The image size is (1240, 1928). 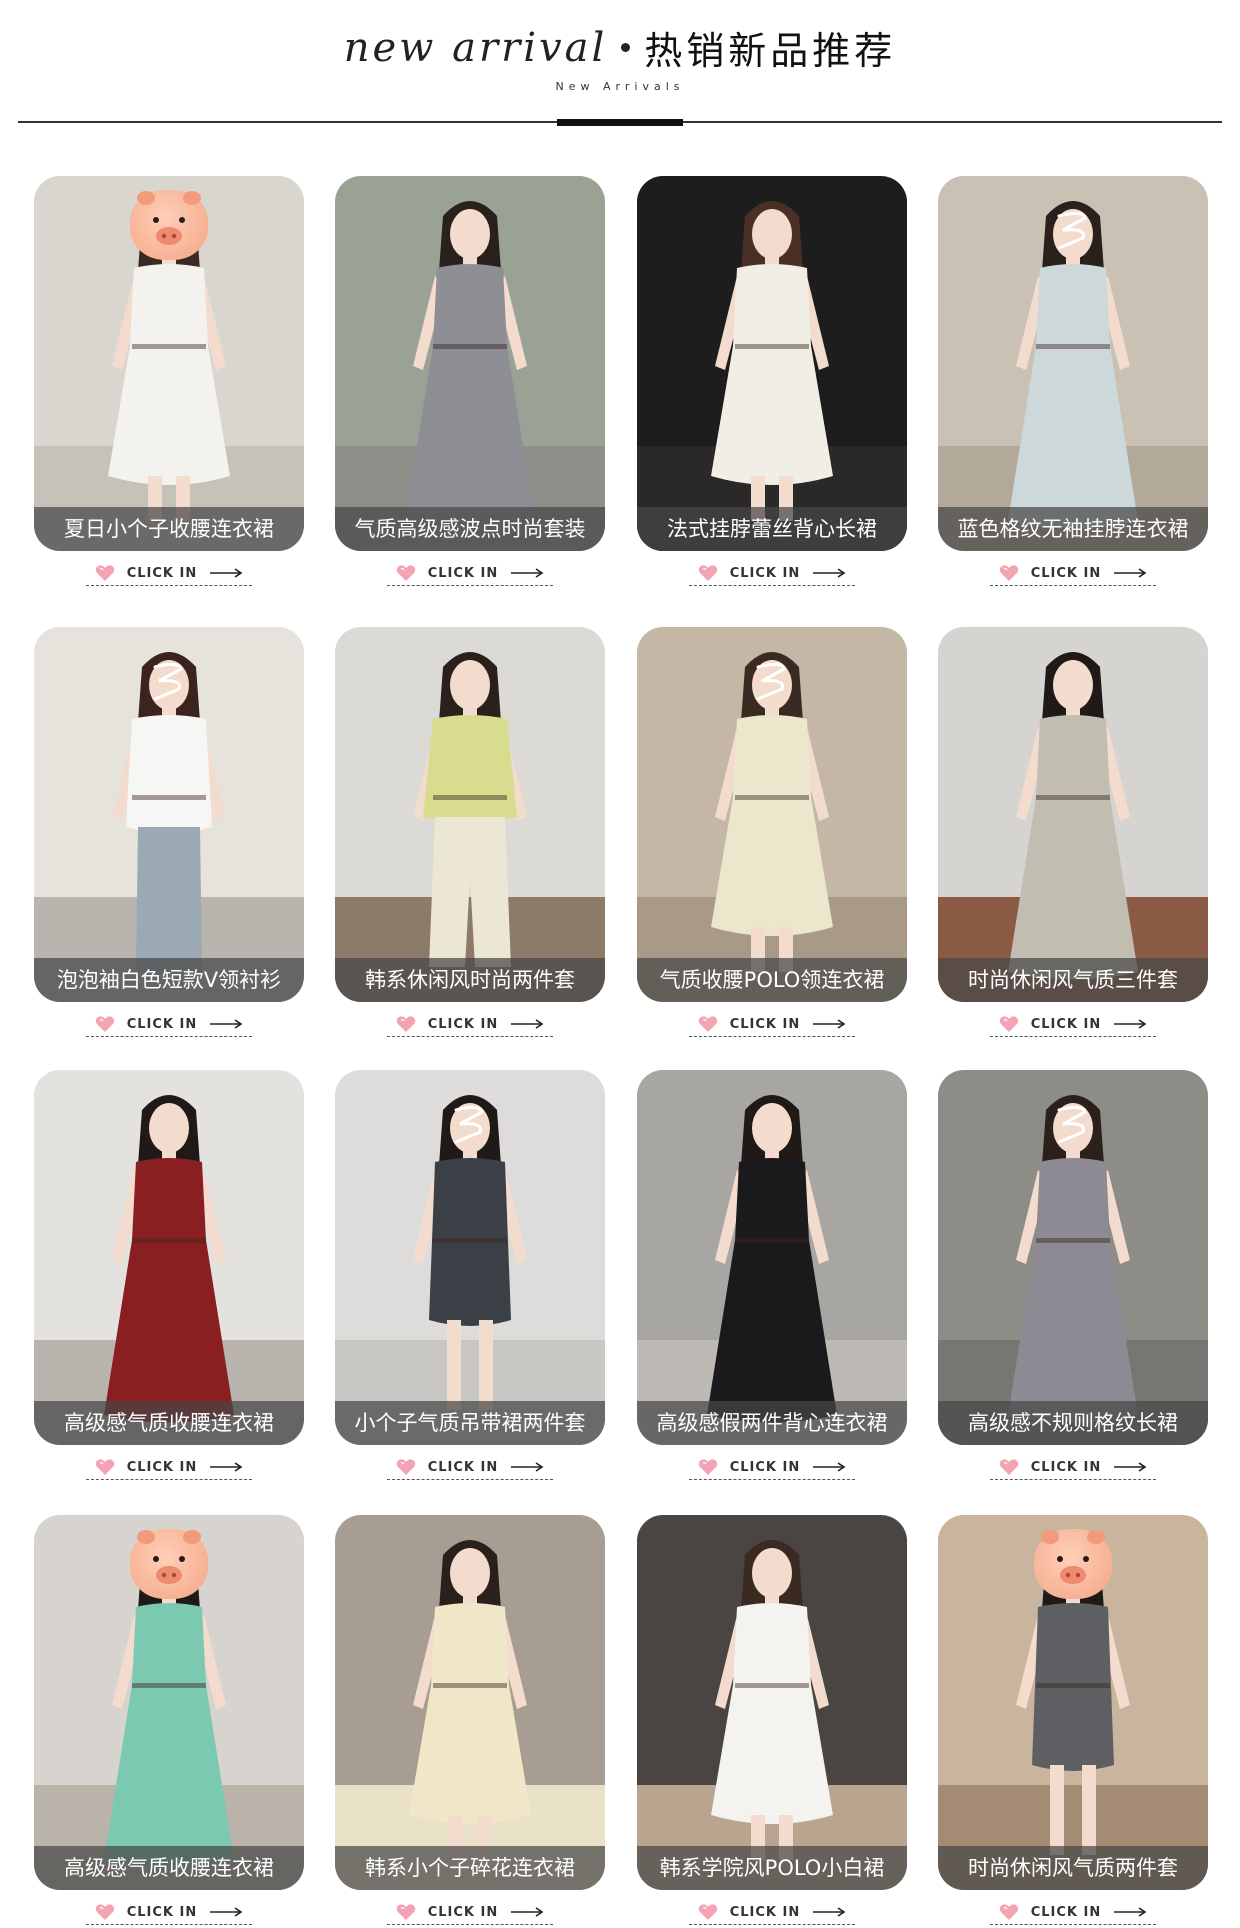 I want to click on product-card: 韩系学院风POLO小白裙 CLICK IN, so click(x=772, y=1721).